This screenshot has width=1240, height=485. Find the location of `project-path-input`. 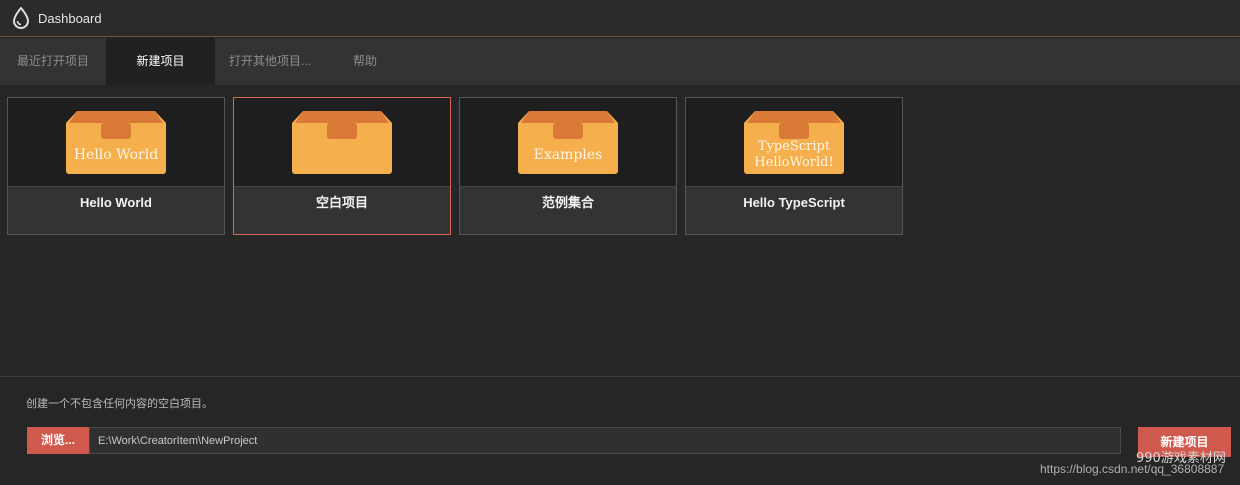

project-path-input is located at coordinates (605, 440).